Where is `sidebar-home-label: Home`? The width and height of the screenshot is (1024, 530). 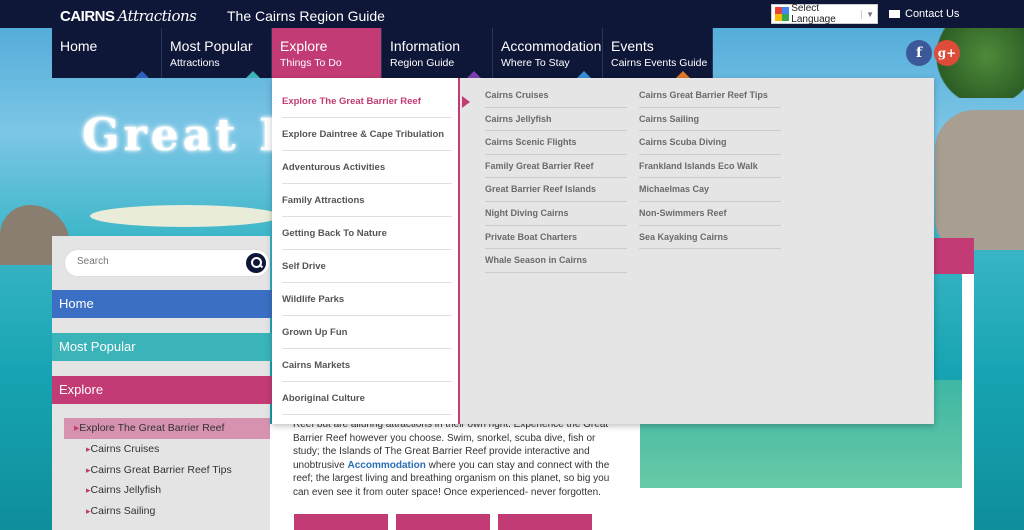
sidebar-home-label: Home is located at coordinates (76, 303).